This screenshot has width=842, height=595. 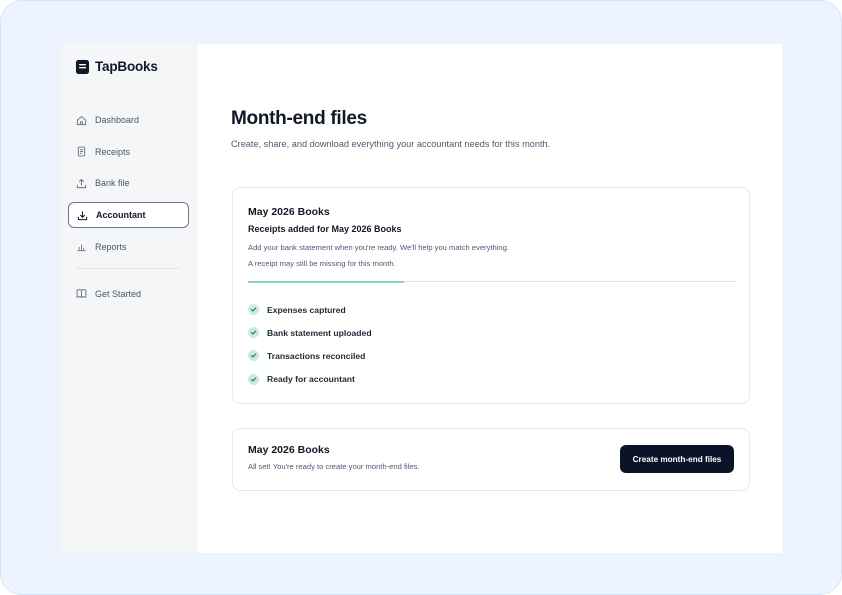 I want to click on sidebar-item-dashboard: Dashboard, so click(x=128, y=120).